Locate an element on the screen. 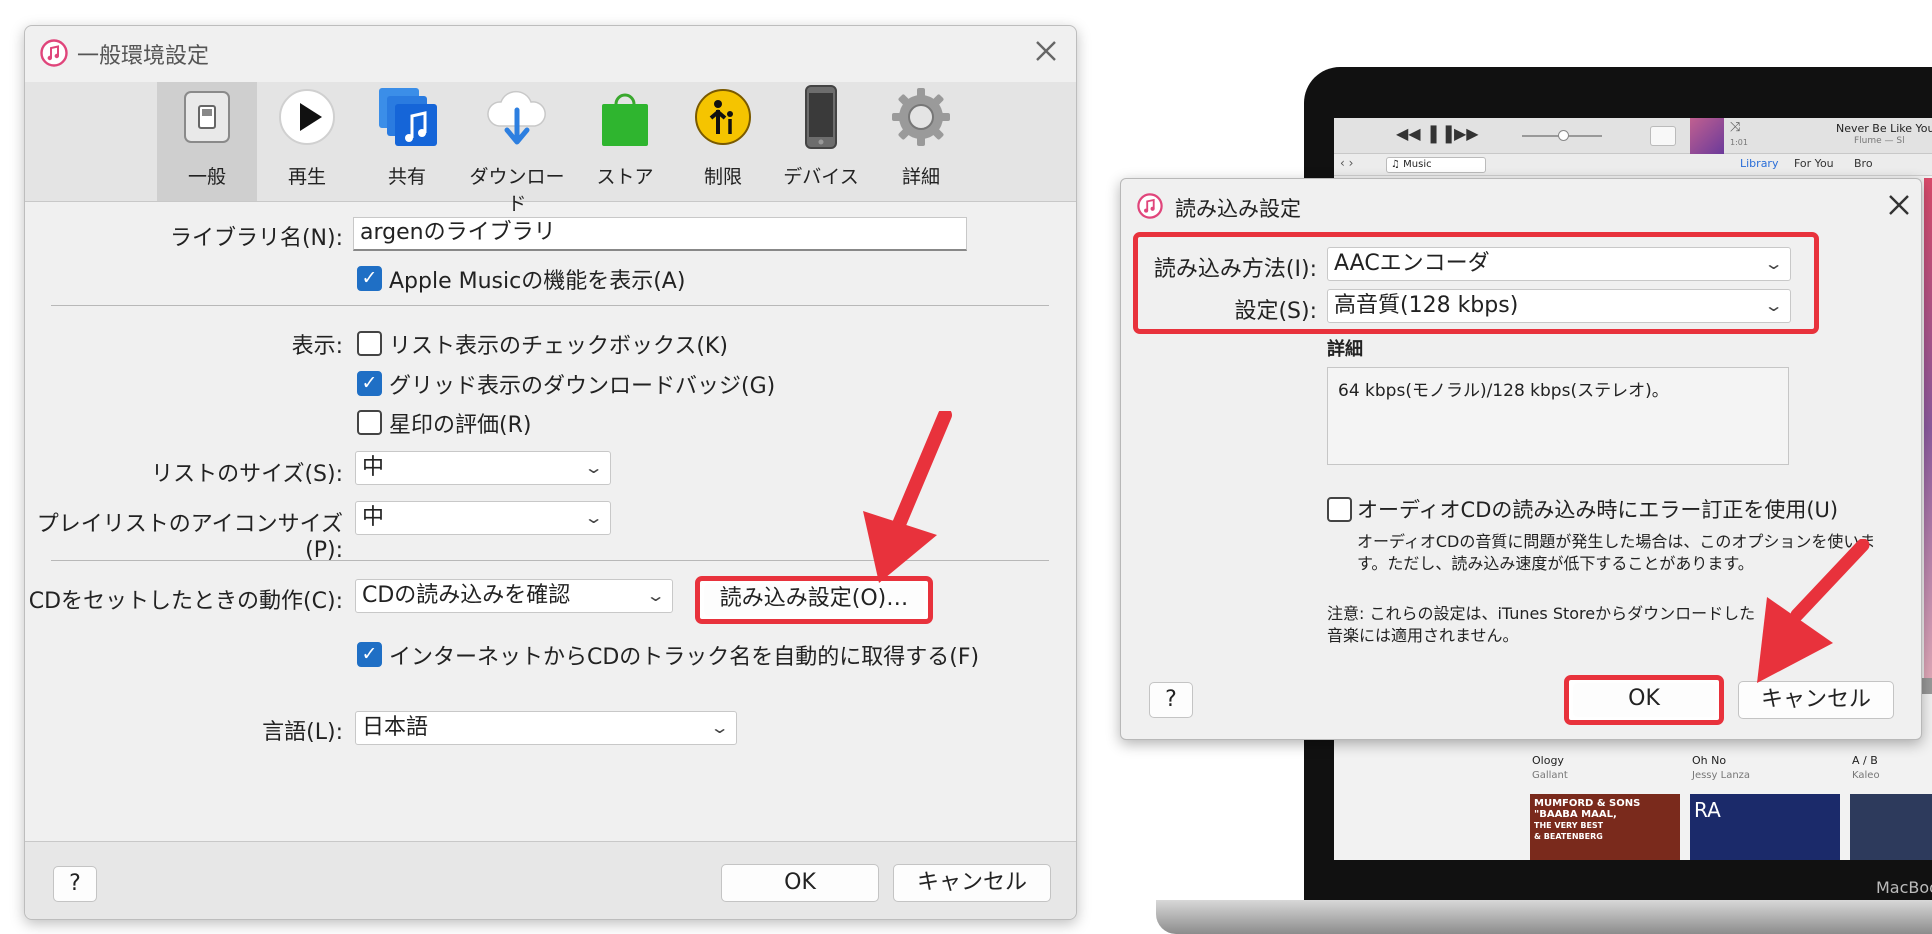 This screenshot has height=934, width=1932. album-art: RA is located at coordinates (1765, 827).